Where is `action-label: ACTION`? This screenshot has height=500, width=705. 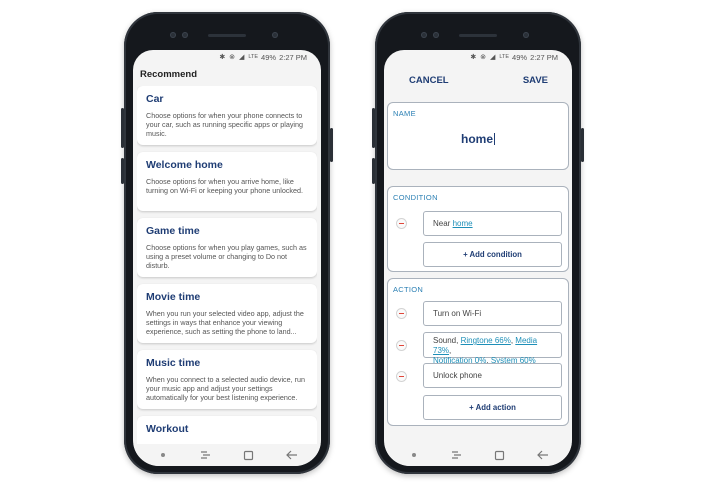 action-label: ACTION is located at coordinates (408, 289).